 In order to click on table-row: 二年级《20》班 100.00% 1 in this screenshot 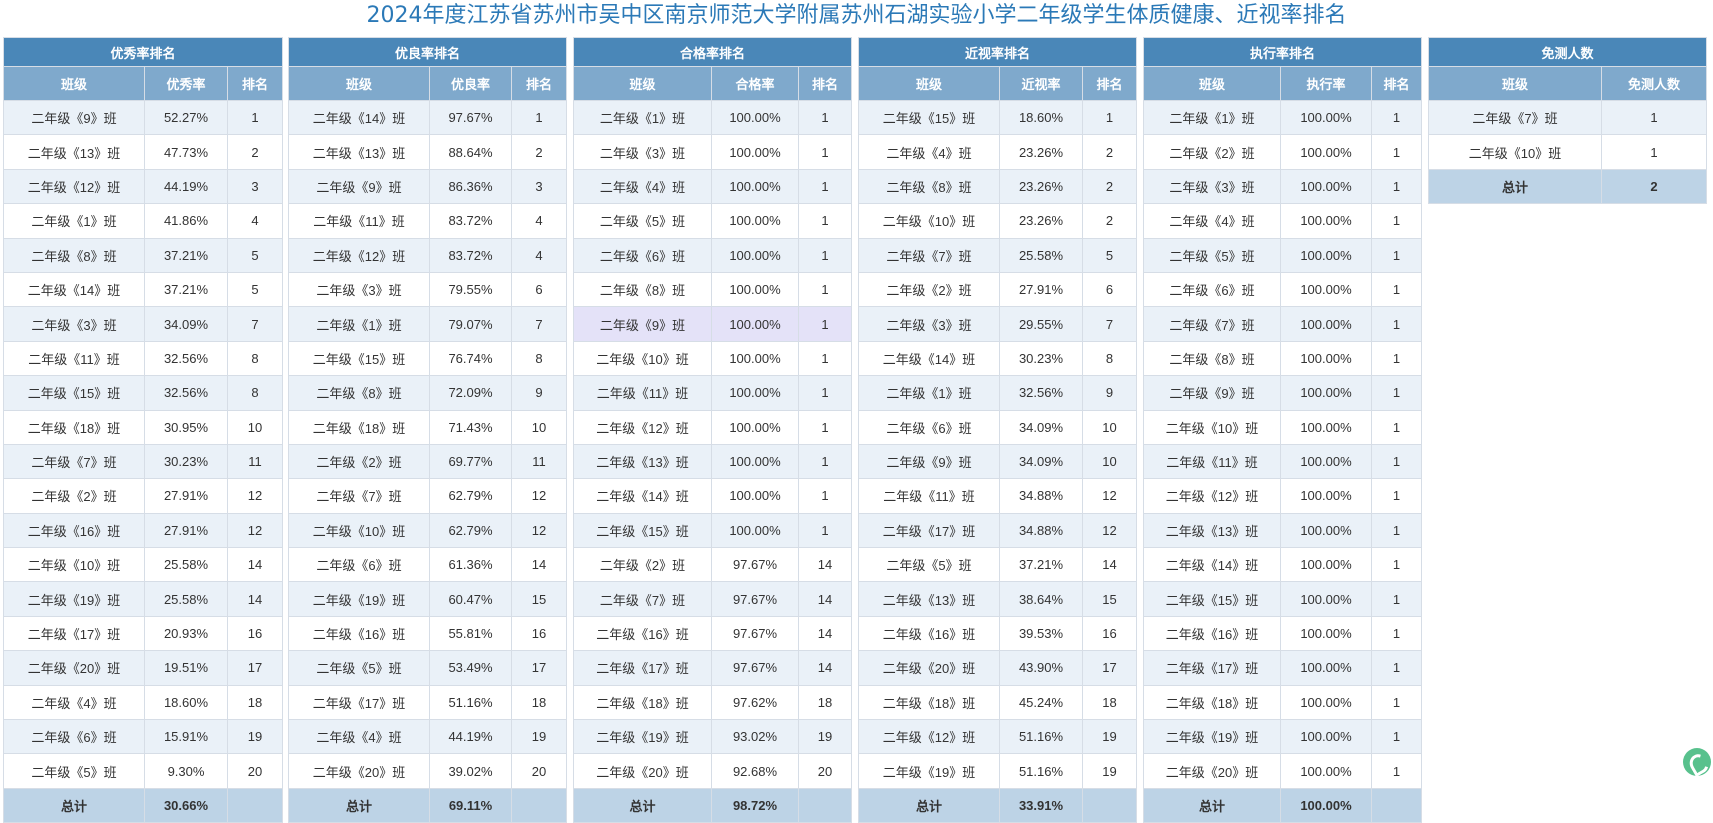, I will do `click(1283, 771)`.